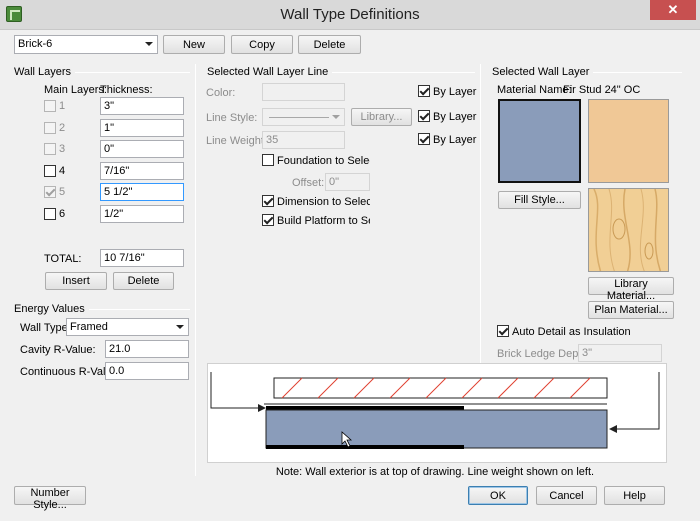  I want to click on dimension-checkbox, so click(268, 201).